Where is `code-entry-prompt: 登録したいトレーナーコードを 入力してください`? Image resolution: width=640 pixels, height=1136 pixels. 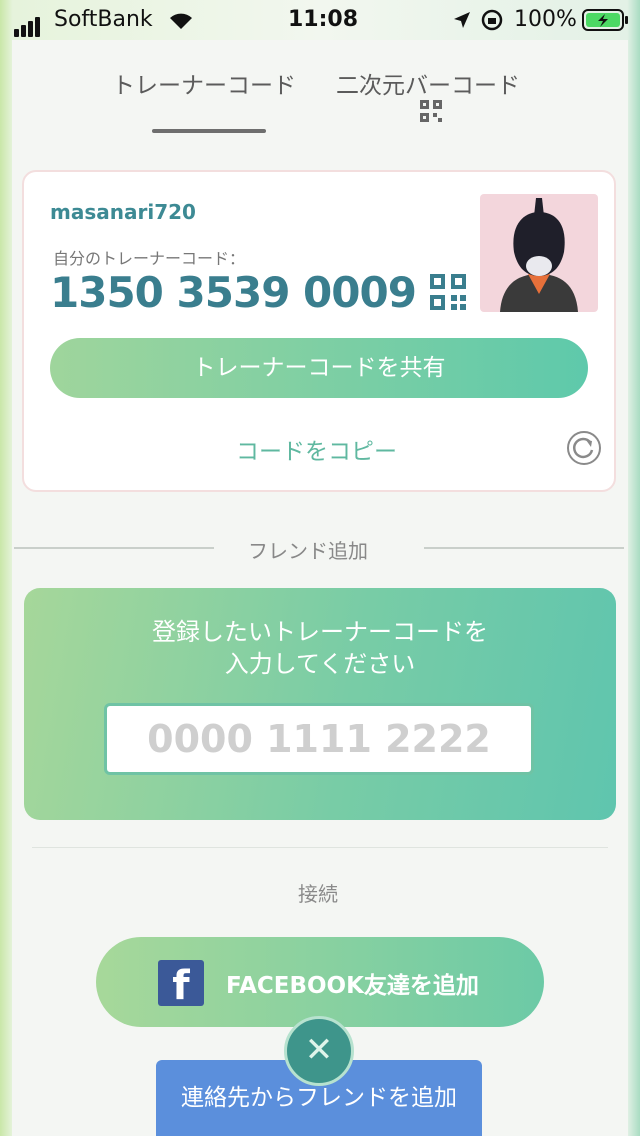 code-entry-prompt: 登録したいトレーナーコードを 入力してください is located at coordinates (320, 648).